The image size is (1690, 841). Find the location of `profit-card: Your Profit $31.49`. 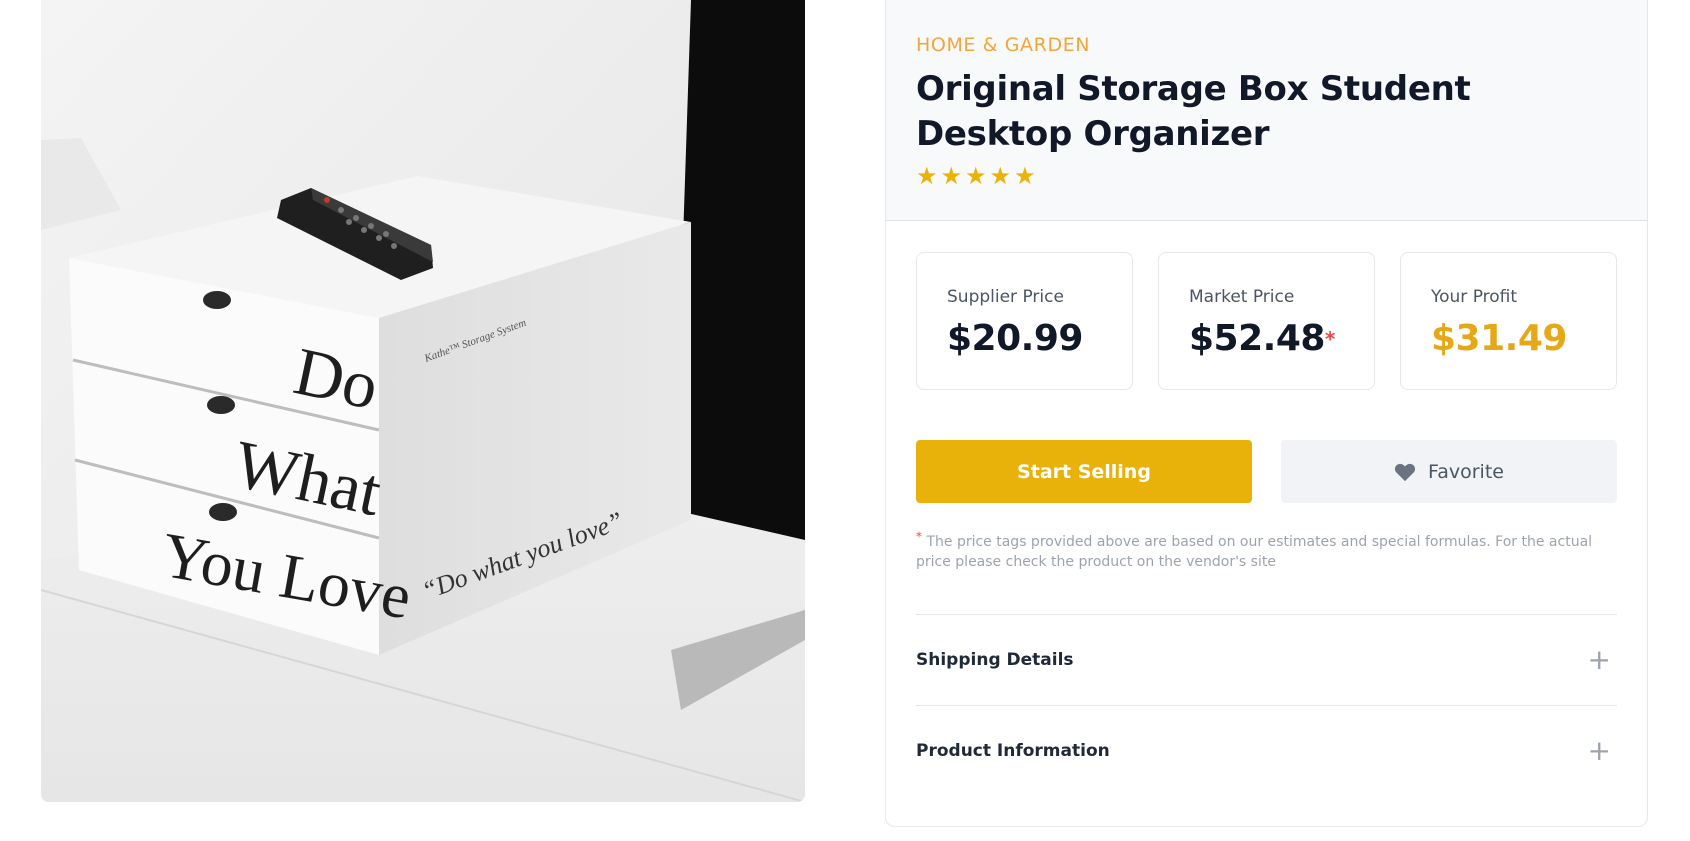

profit-card: Your Profit $31.49 is located at coordinates (1508, 321).